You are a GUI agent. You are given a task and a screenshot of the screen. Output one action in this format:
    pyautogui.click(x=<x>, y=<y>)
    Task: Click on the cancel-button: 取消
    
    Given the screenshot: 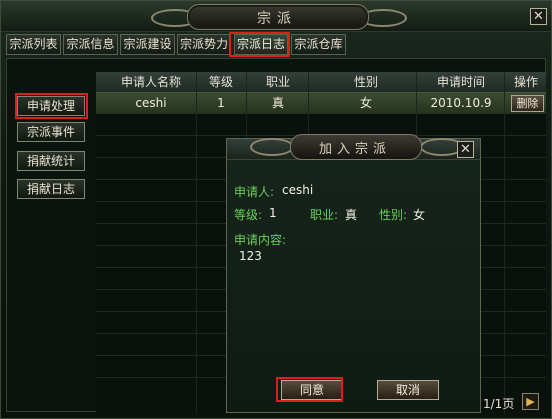 What is the action you would take?
    pyautogui.click(x=408, y=390)
    